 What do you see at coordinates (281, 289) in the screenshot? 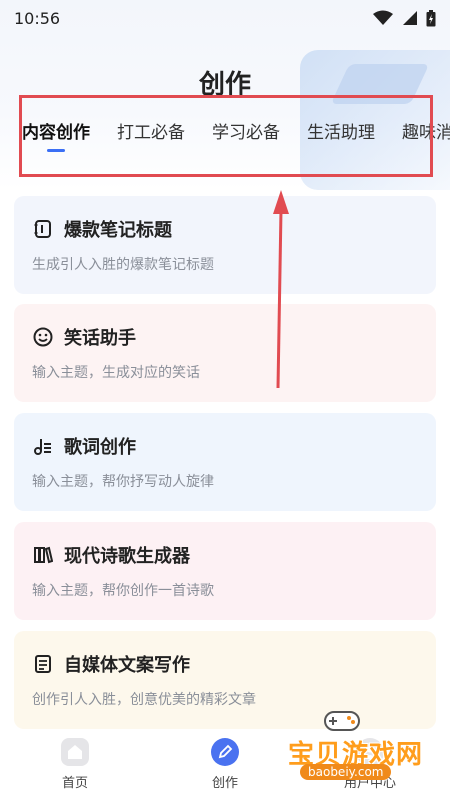
I see `annotation-arrow` at bounding box center [281, 289].